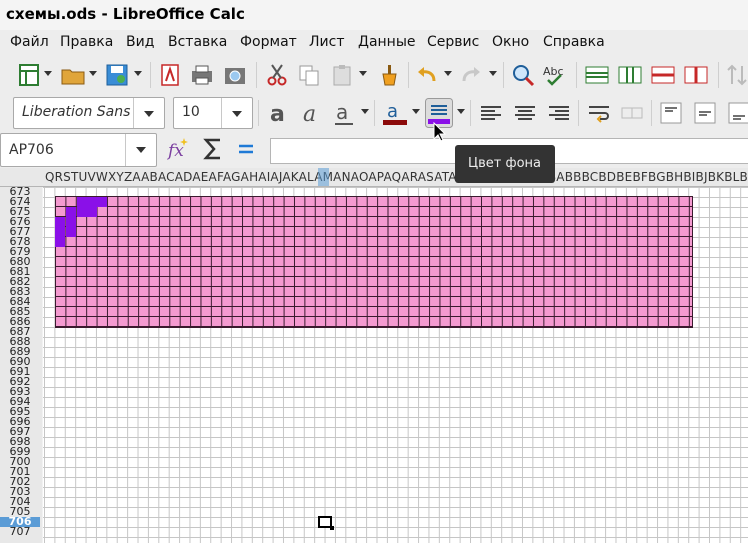  Describe the element at coordinates (93, 73) in the screenshot. I see `open-dropdown-icon` at that location.